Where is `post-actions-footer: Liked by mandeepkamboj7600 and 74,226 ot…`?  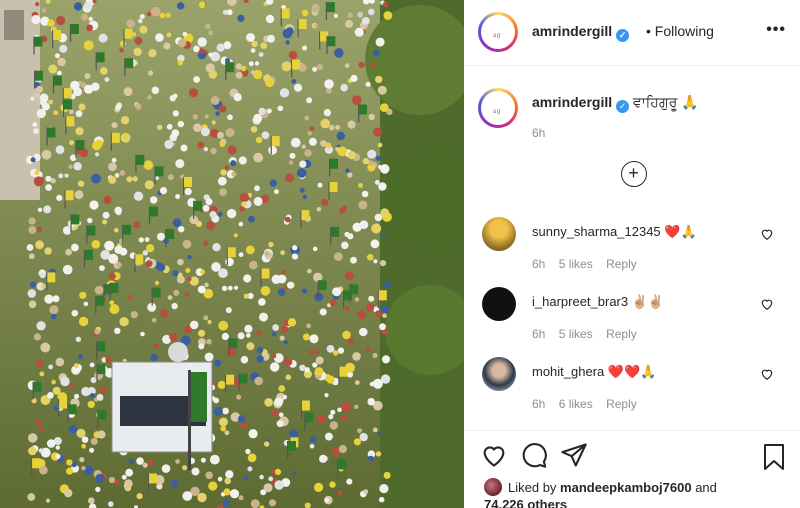 post-actions-footer: Liked by mandeepkamboj7600 and 74,226 ot… is located at coordinates (632, 469).